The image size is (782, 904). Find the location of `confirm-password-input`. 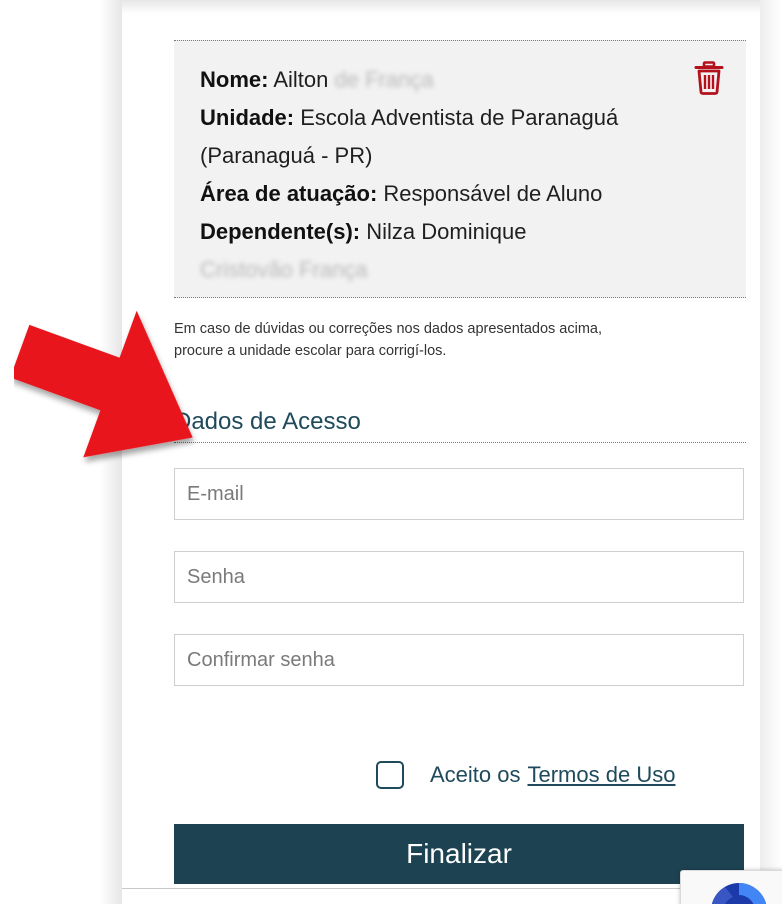

confirm-password-input is located at coordinates (459, 660).